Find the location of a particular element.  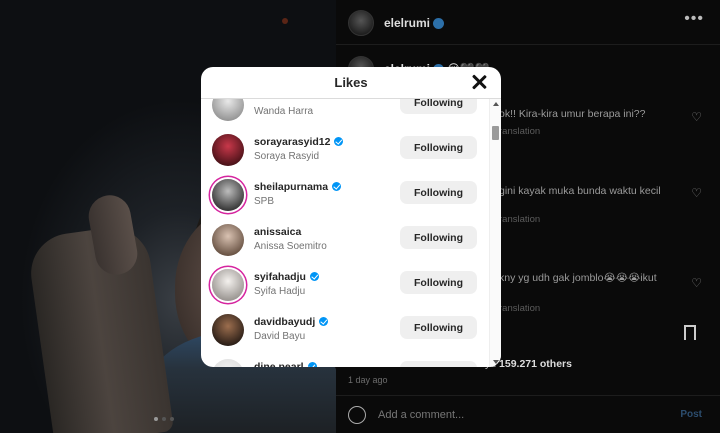

full-name: Wanda Harra is located at coordinates (284, 111).